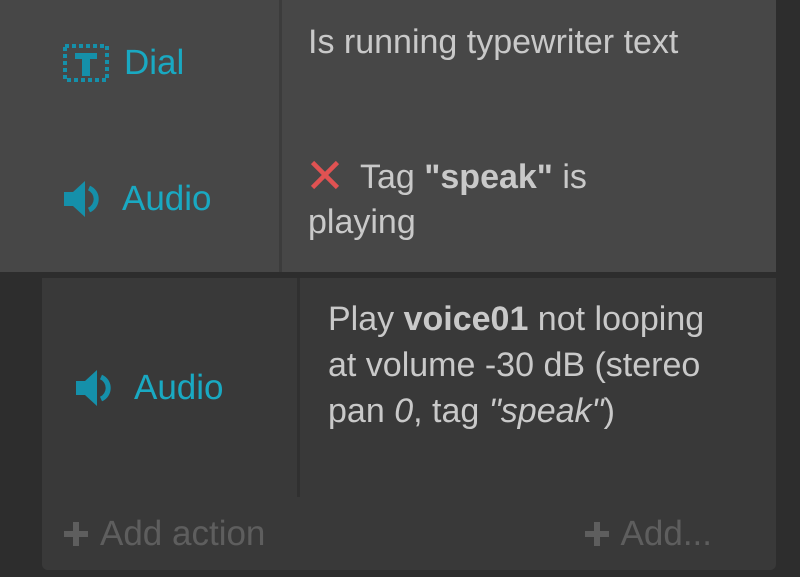 The height and width of the screenshot is (577, 800). Describe the element at coordinates (86, 62) in the screenshot. I see `text-object-icon` at that location.